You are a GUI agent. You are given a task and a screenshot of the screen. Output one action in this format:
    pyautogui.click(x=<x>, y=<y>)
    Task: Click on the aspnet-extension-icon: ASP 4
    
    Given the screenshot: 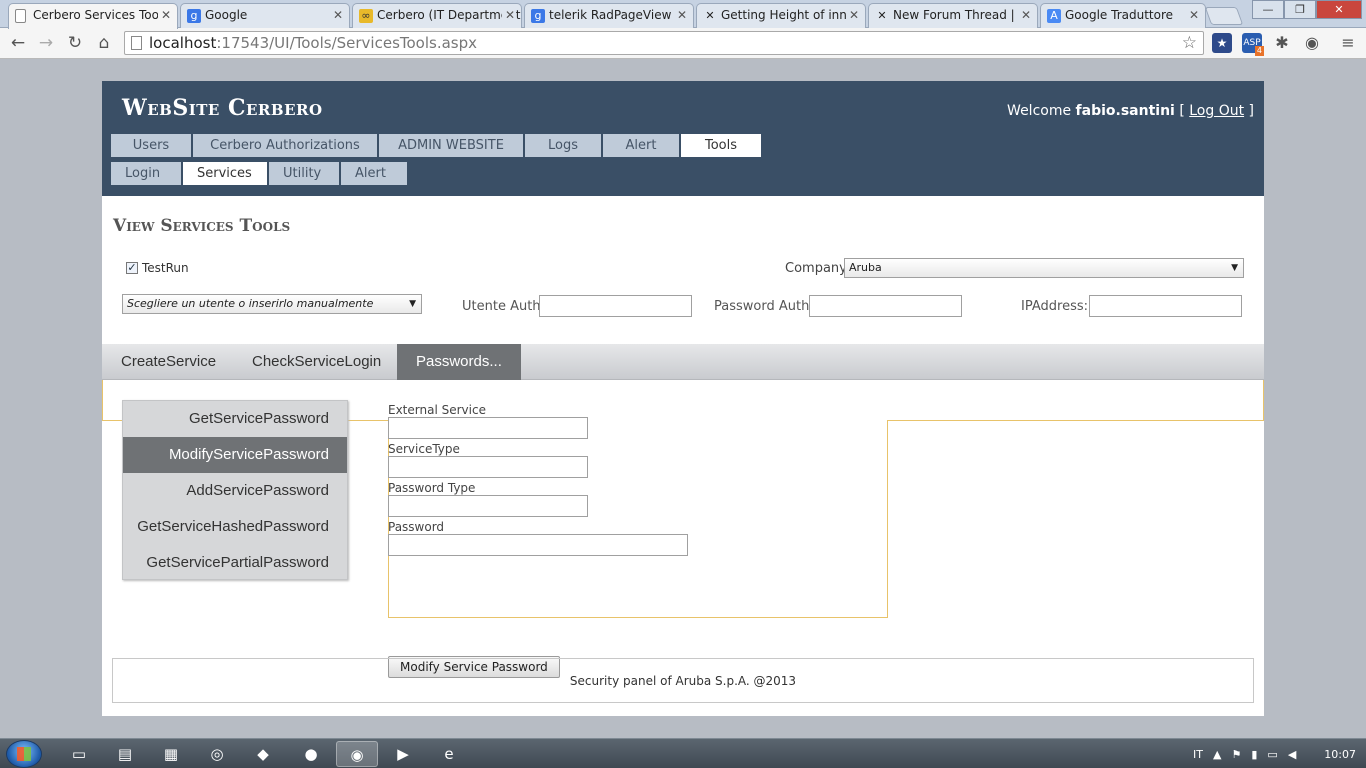 What is the action you would take?
    pyautogui.click(x=1253, y=44)
    